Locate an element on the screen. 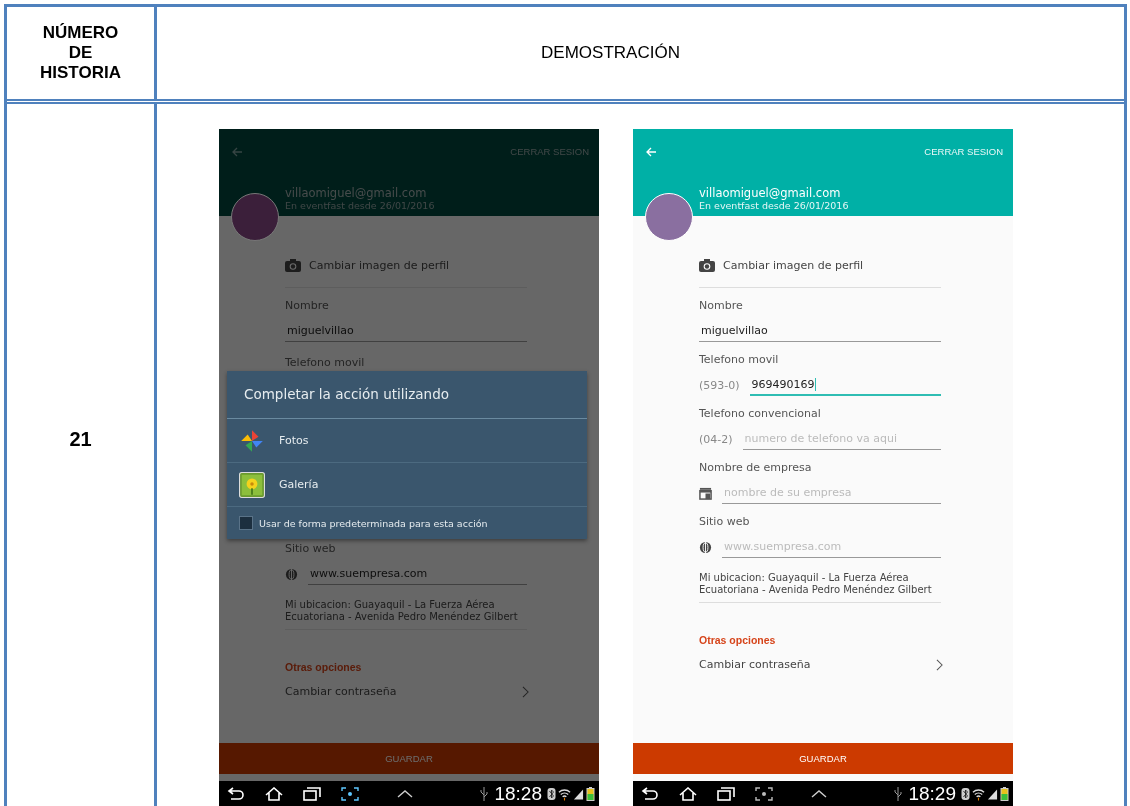  checkbox-label: Usar de forma predeterminada para esta acción is located at coordinates (373, 523).